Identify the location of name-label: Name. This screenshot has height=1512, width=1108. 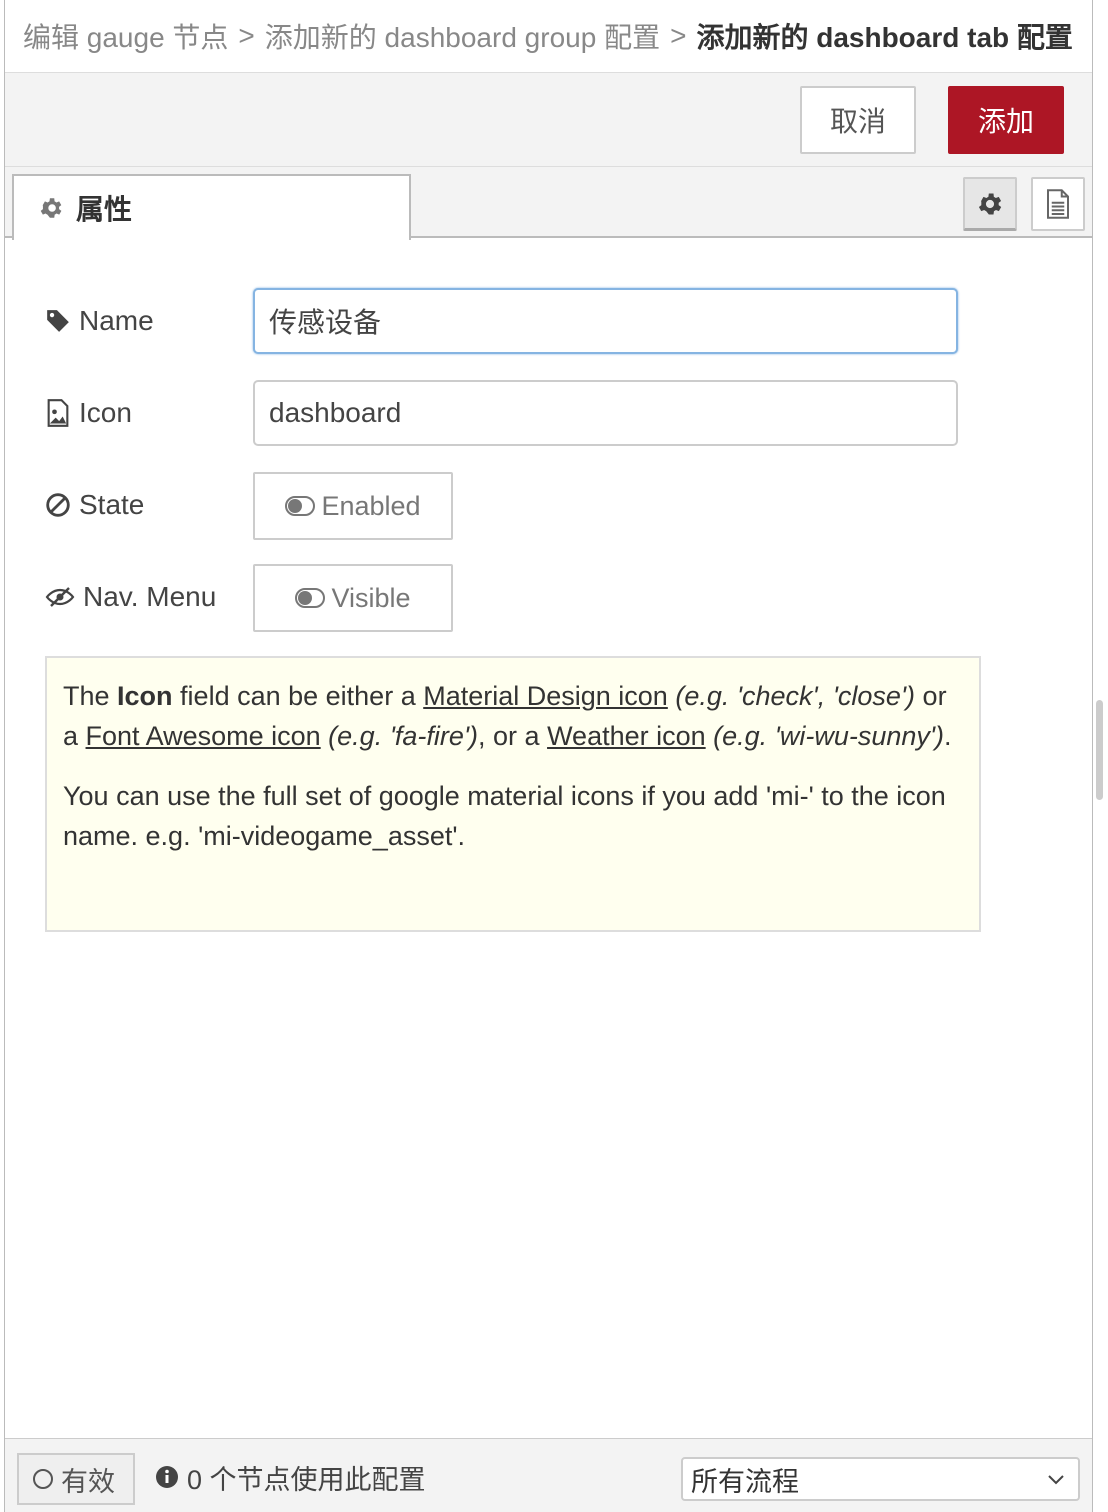
(145, 321).